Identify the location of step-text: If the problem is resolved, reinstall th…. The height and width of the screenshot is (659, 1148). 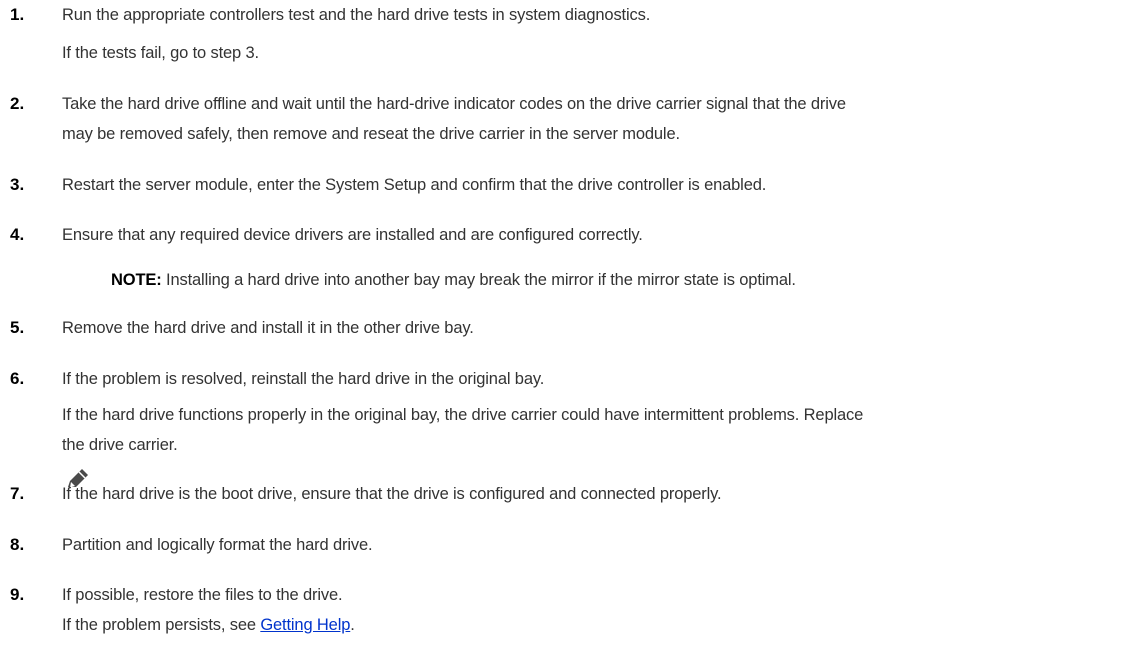
(303, 379).